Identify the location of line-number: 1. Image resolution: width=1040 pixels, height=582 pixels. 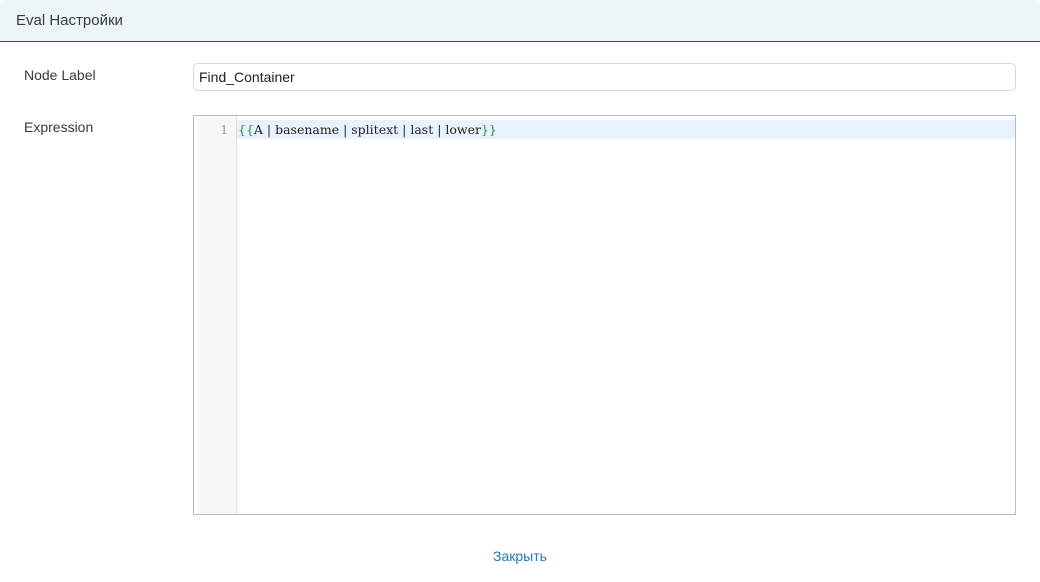
(224, 130).